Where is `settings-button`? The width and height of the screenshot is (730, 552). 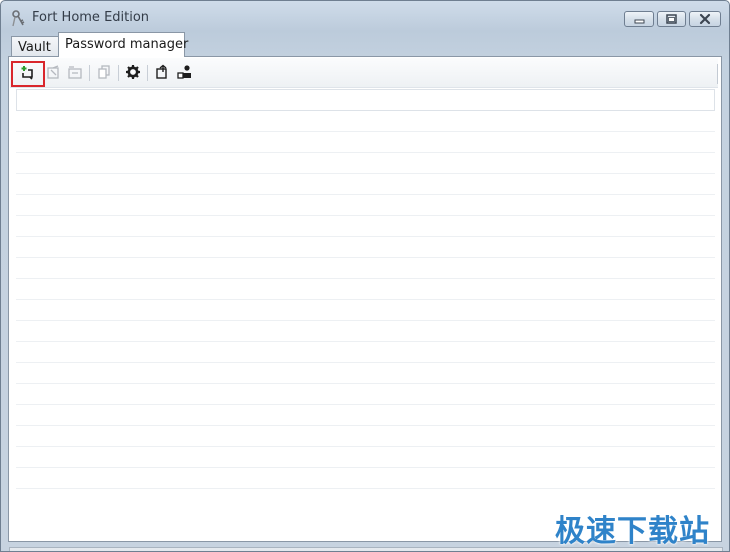
settings-button is located at coordinates (133, 72).